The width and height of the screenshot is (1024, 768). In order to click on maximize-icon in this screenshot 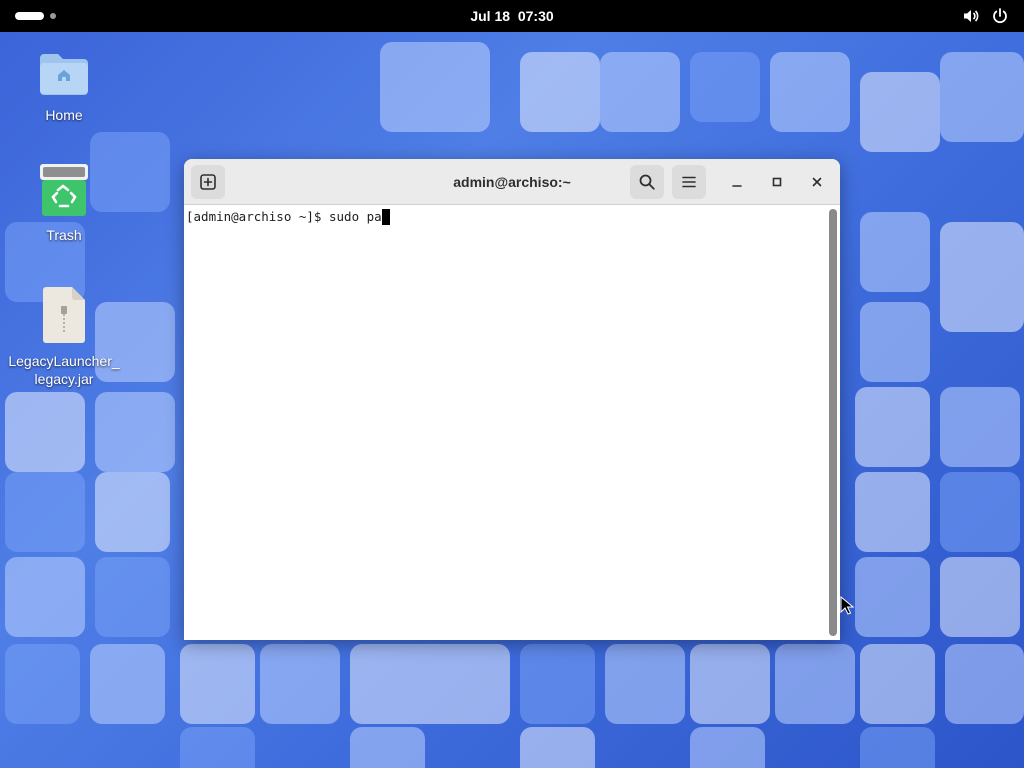, I will do `click(777, 182)`.